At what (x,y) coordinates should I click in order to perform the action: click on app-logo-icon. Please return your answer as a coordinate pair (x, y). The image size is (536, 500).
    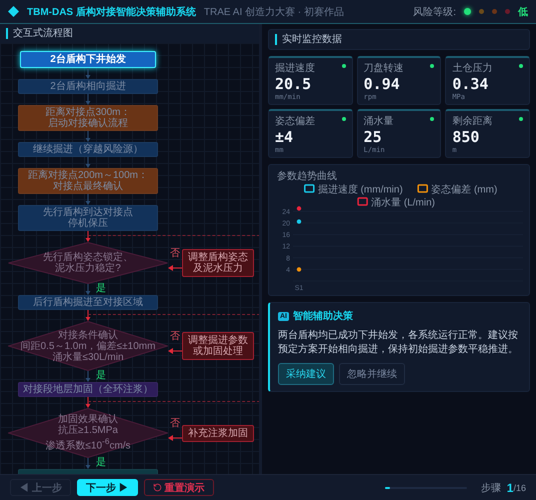
    Looking at the image, I should click on (13, 11).